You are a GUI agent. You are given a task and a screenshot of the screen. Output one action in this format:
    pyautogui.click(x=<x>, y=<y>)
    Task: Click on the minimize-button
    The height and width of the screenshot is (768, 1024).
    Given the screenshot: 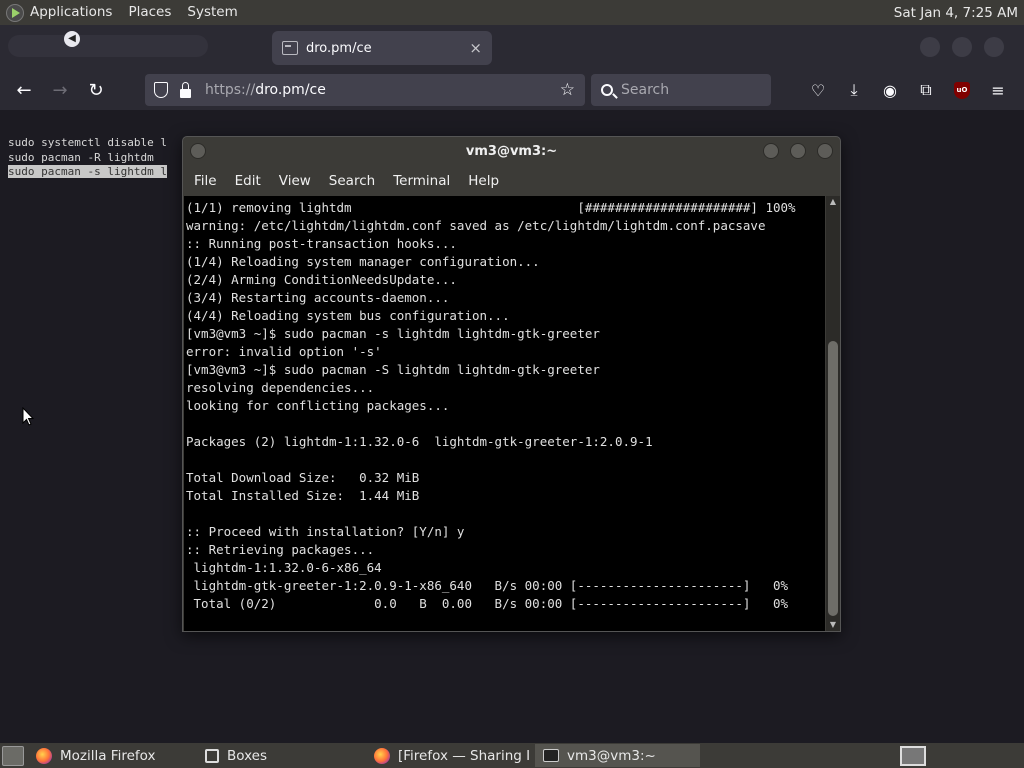 What is the action you would take?
    pyautogui.click(x=930, y=47)
    